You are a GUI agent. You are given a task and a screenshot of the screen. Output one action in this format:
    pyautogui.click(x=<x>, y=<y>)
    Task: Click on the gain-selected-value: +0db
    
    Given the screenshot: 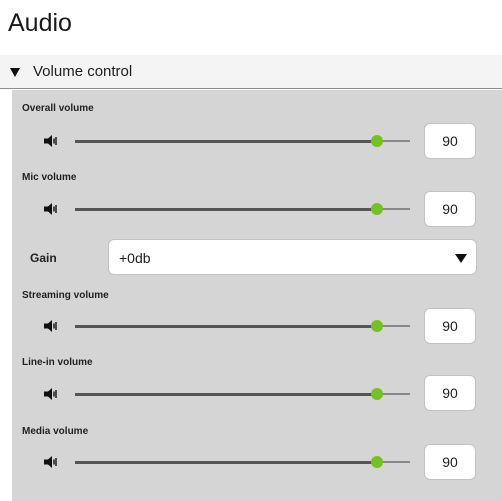 What is the action you would take?
    pyautogui.click(x=135, y=258)
    